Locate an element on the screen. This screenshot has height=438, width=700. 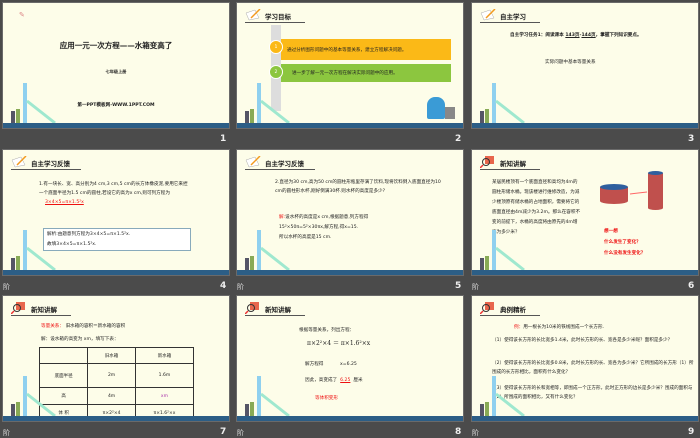
goal-marker-1: 1 is located at coordinates (276, 47).